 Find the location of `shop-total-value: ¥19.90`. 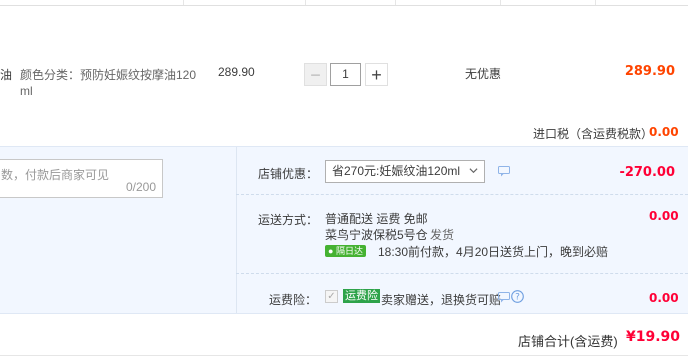

shop-total-value: ¥19.90 is located at coordinates (653, 337).